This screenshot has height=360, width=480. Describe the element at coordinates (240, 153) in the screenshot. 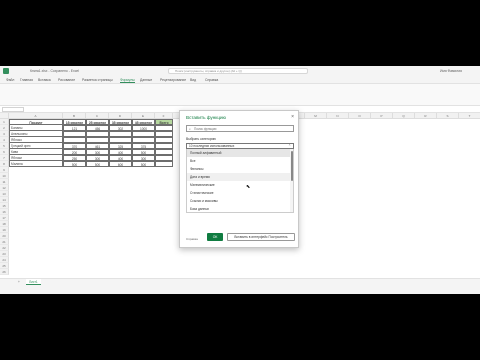

I see `category-option: Полный алфавитный` at that location.